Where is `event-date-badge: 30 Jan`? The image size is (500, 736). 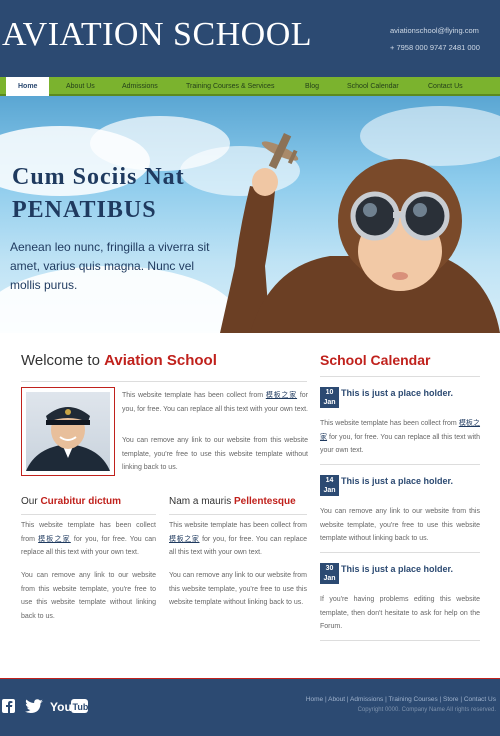
event-date-badge: 30 Jan is located at coordinates (329, 573).